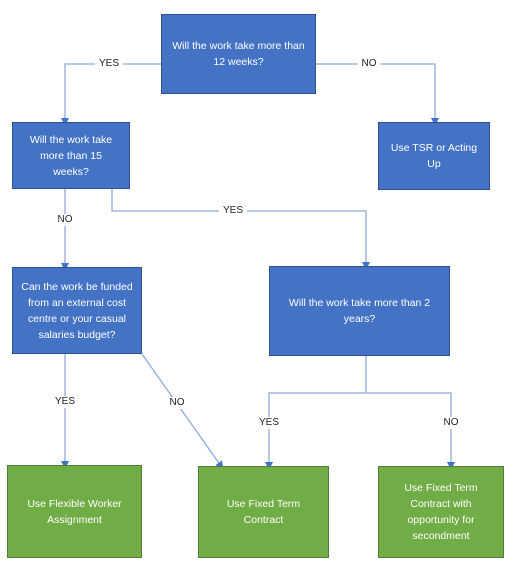 The height and width of the screenshot is (566, 514). Describe the element at coordinates (451, 423) in the screenshot. I see `label-2y-no: NO` at that location.